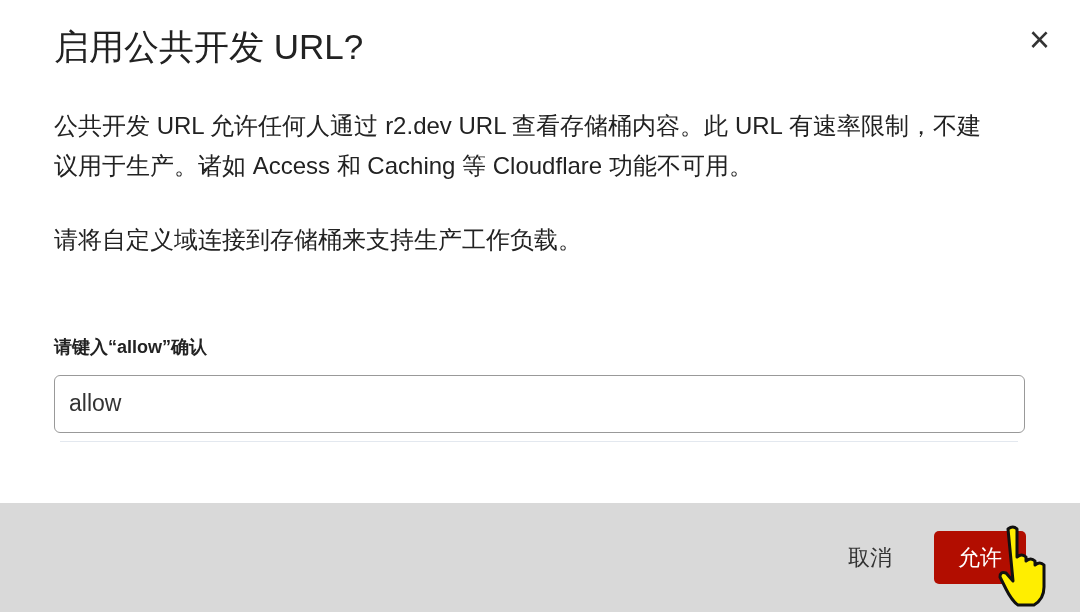 This screenshot has width=1080, height=612. I want to click on input-field: allow, so click(539, 403).